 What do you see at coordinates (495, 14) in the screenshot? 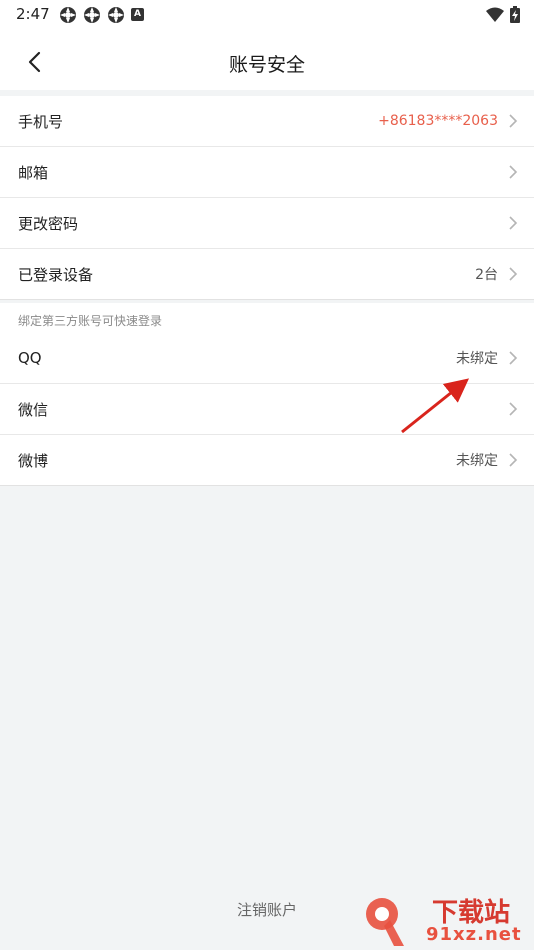
I see `wifi-icon` at bounding box center [495, 14].